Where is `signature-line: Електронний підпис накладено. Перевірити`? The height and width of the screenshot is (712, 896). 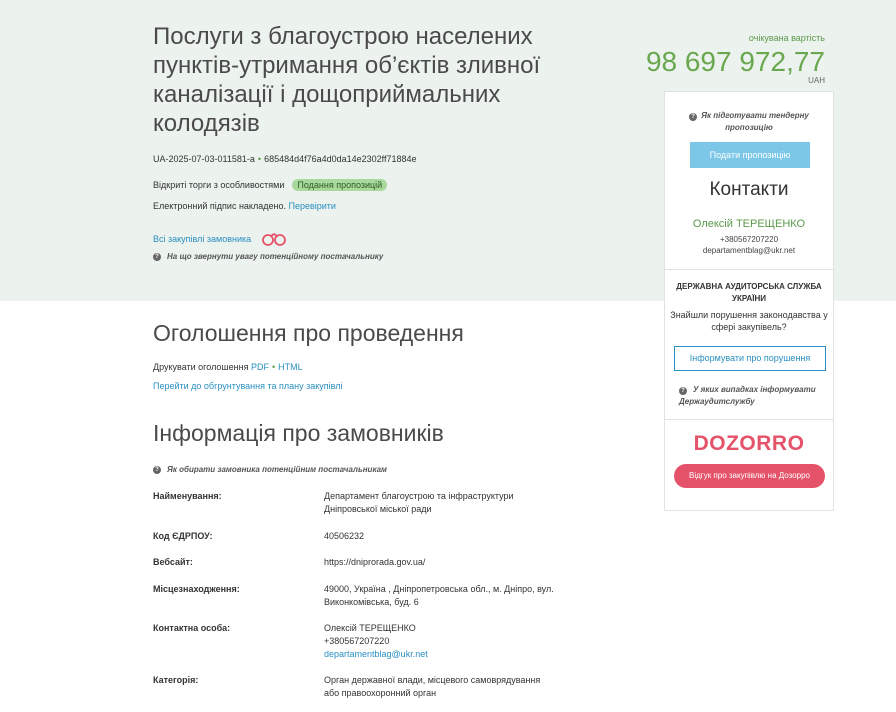
signature-line: Електронний підпис накладено. Перевірити is located at coordinates (244, 206).